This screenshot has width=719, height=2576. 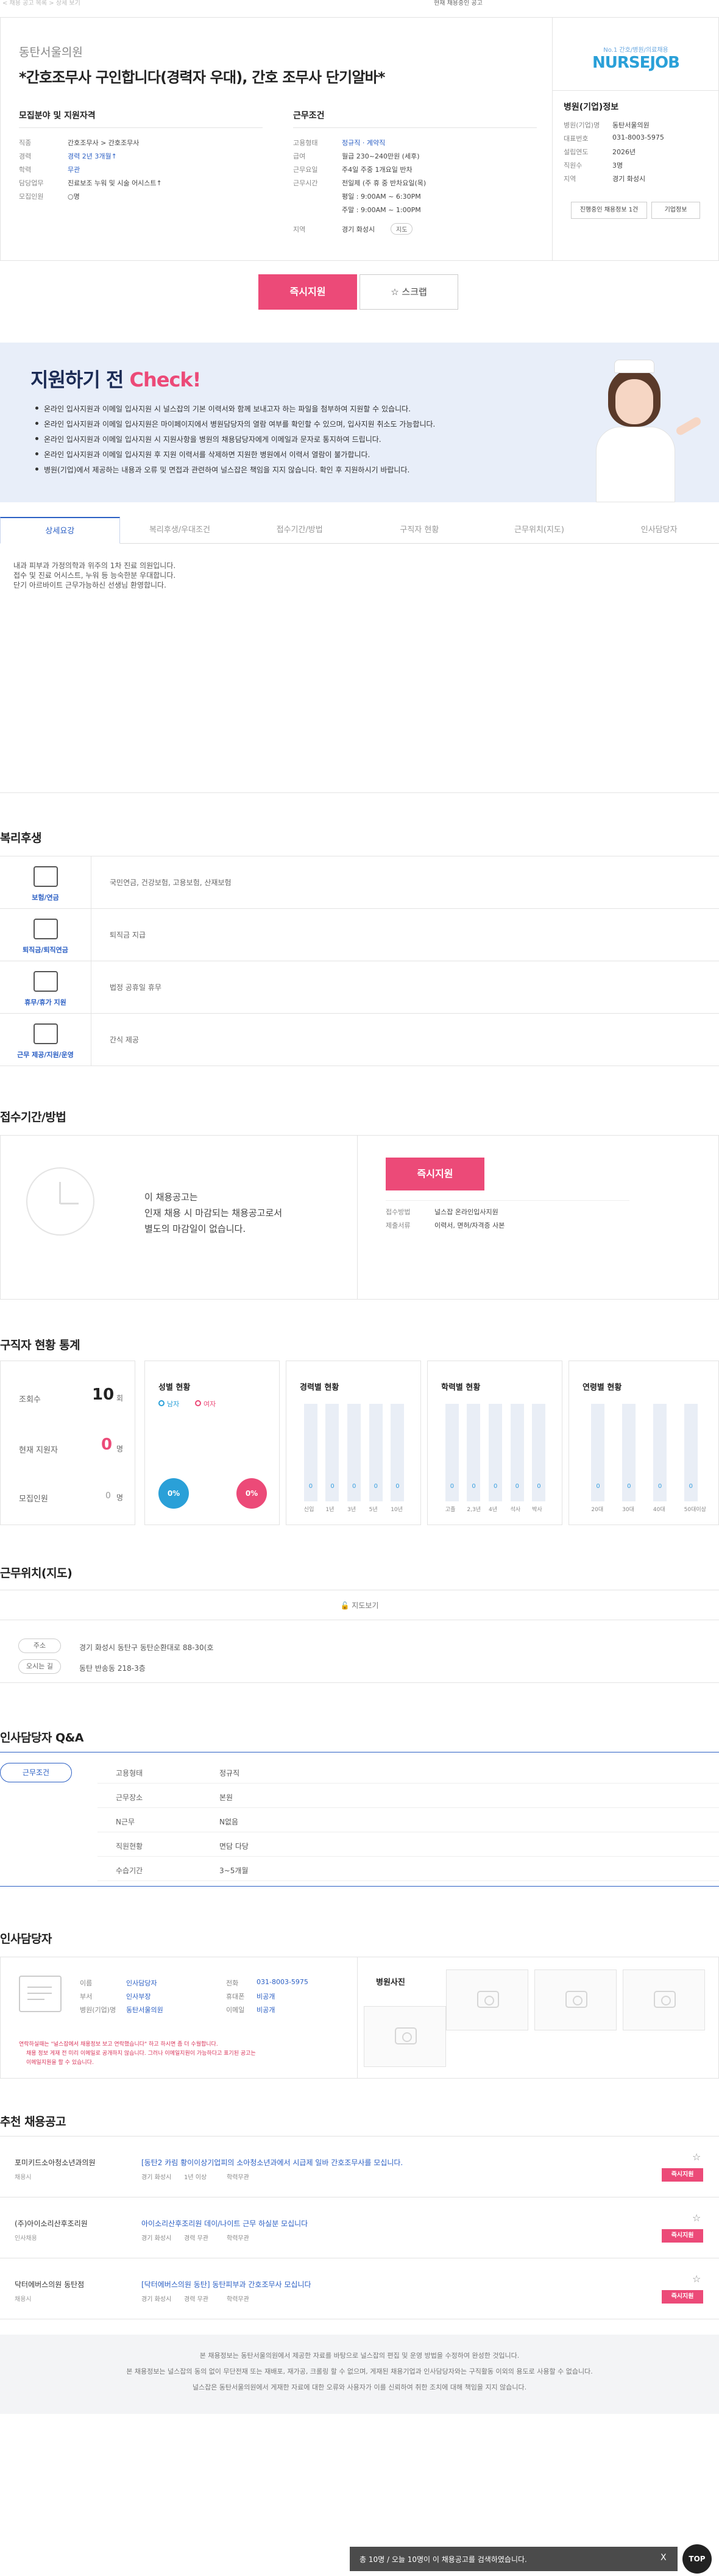 I want to click on stat-label: 박사, so click(x=537, y=1510).